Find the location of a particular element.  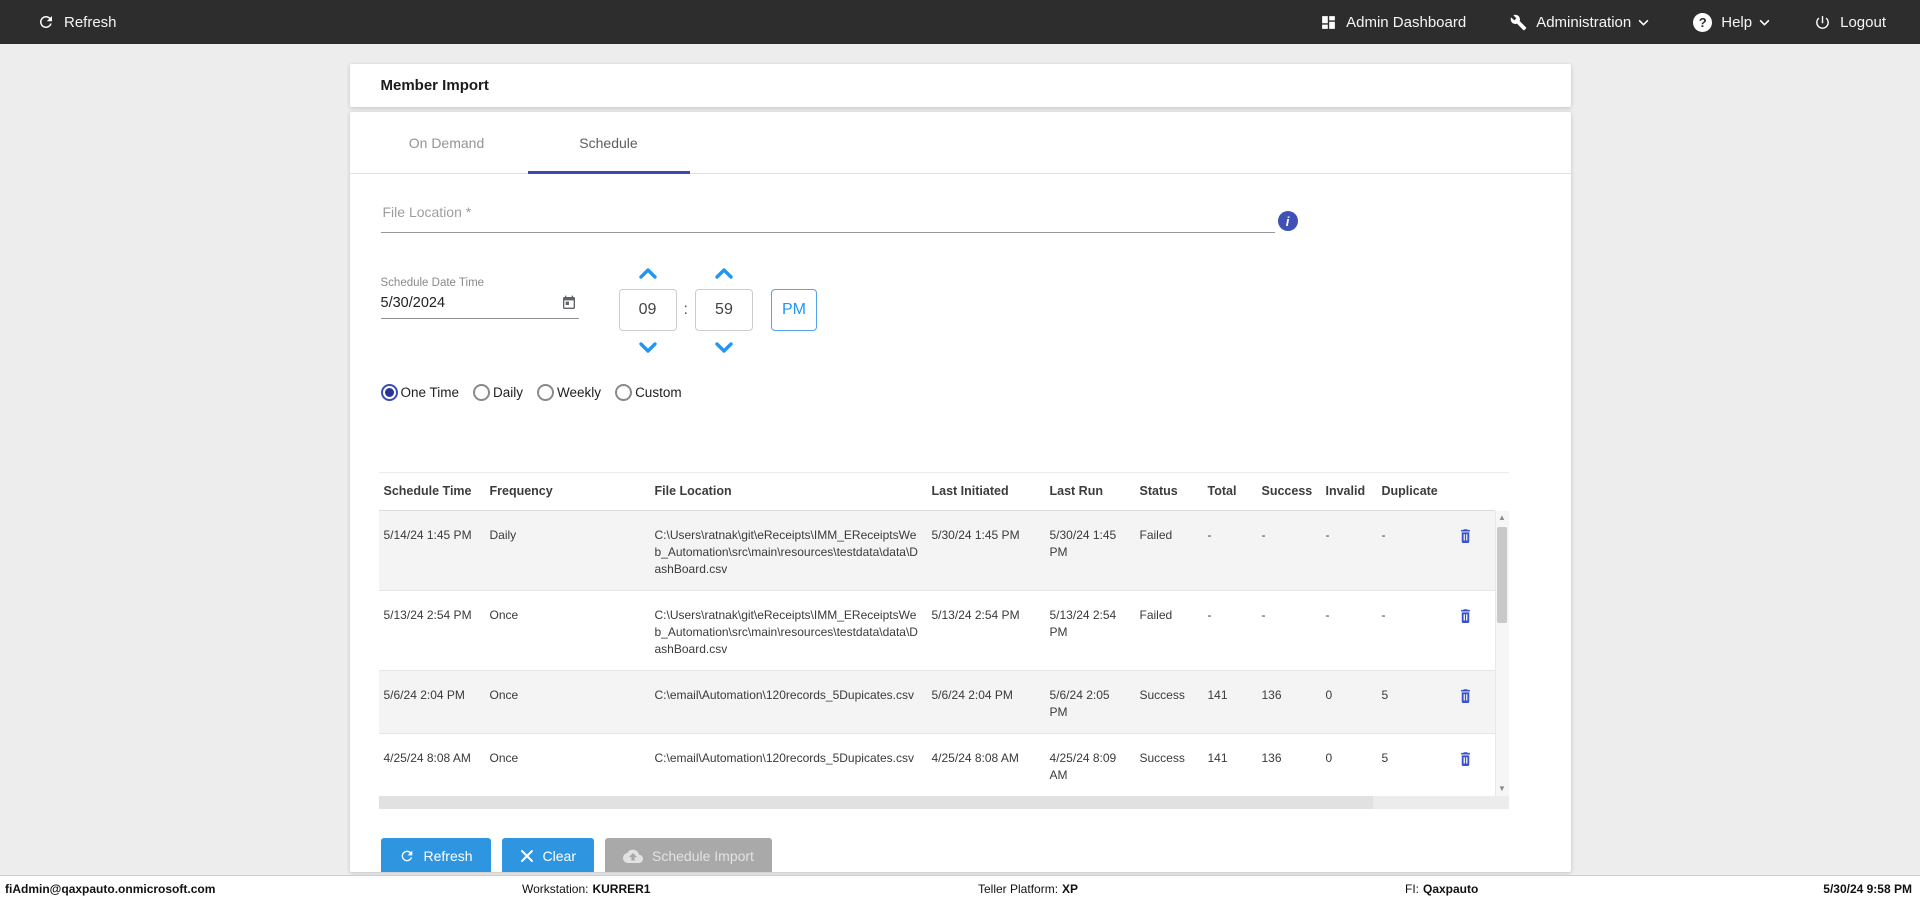

scroll-down-arrow-icon: ▼ is located at coordinates (1502, 789).